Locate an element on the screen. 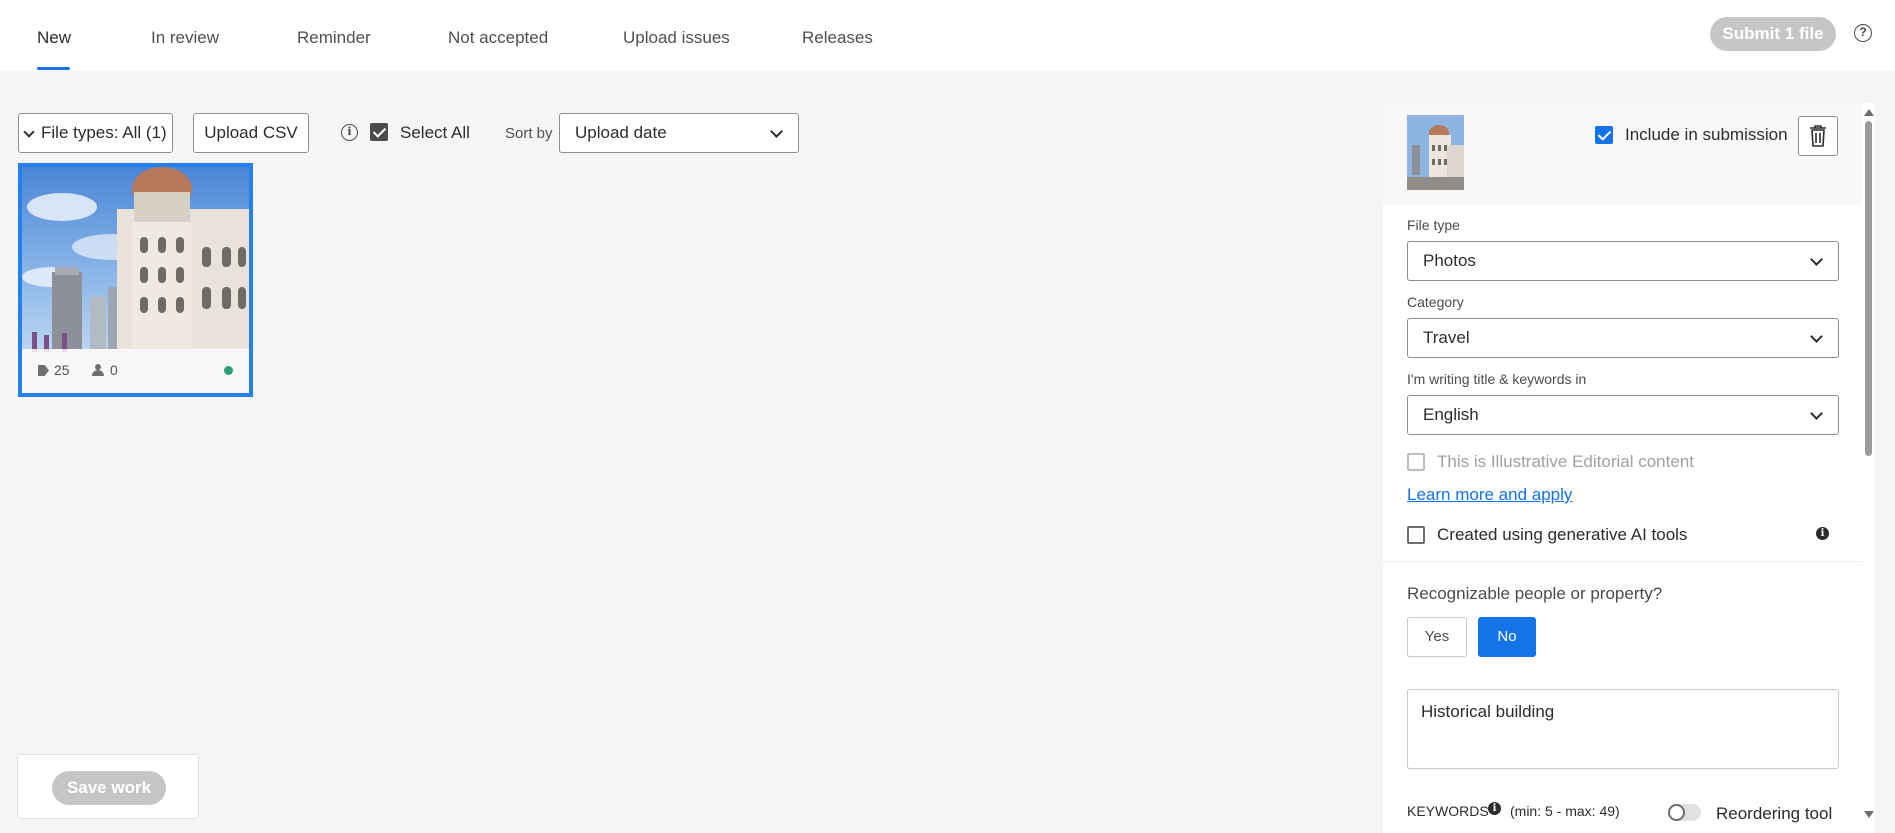 This screenshot has width=1895, height=833. thumbnail-meta-bar: 25 0 is located at coordinates (135, 371).